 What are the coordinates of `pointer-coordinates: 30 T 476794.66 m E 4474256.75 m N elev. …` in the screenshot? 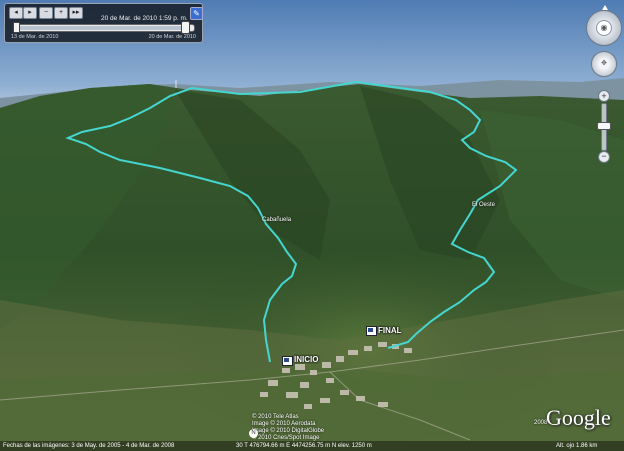 It's located at (304, 446).